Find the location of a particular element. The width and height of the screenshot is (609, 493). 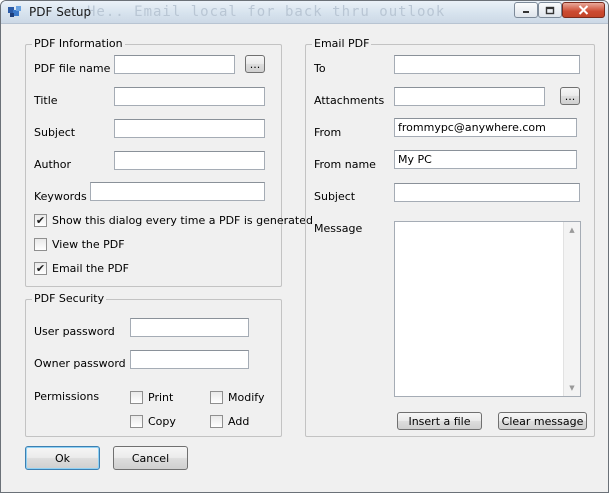

clear-message-button: Clear message is located at coordinates (542, 421).